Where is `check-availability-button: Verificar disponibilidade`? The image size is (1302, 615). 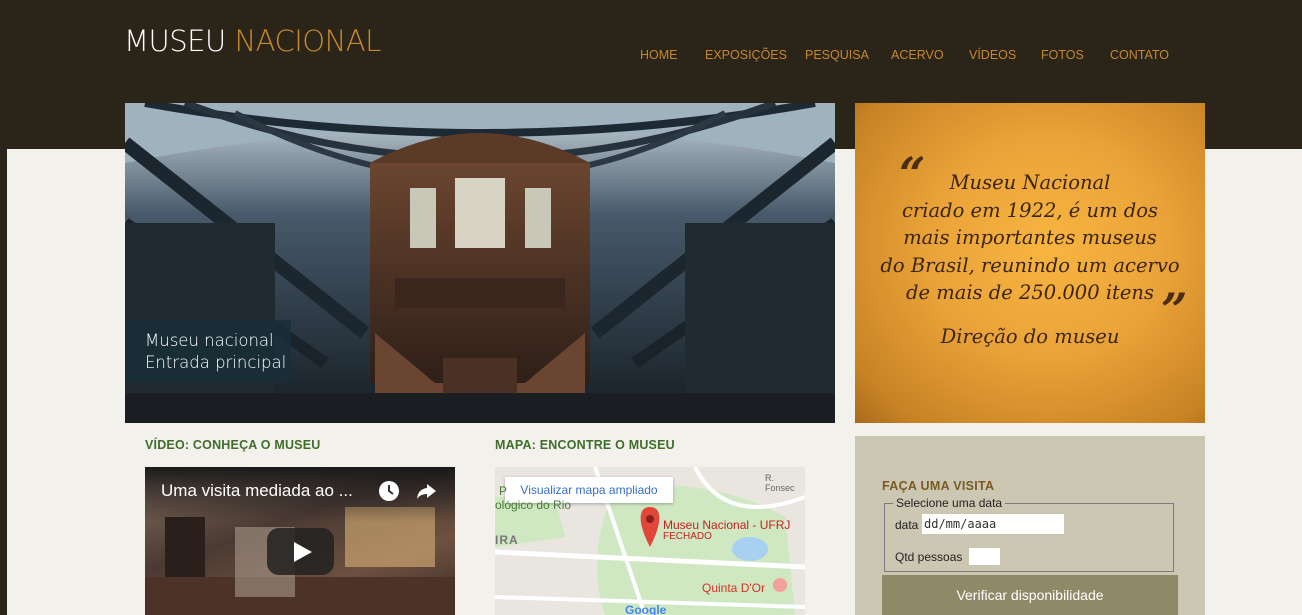
check-availability-button: Verificar disponibilidade is located at coordinates (1030, 595).